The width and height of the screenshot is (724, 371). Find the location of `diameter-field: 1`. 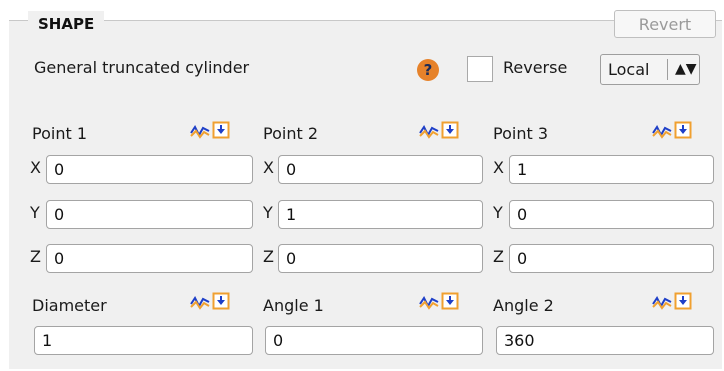

diameter-field: 1 is located at coordinates (143, 340).